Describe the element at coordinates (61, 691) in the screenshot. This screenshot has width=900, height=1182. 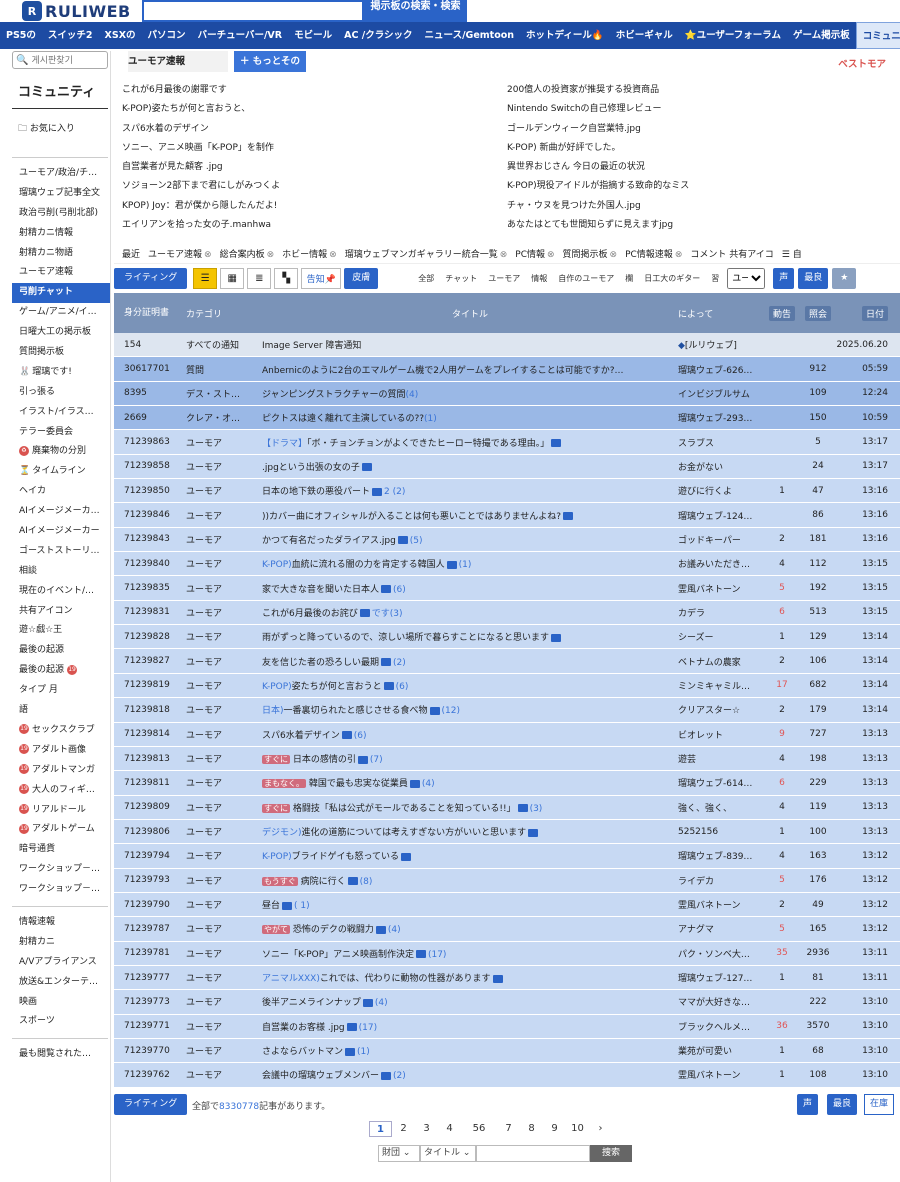
I see `sidebar-item: タイプ 月` at that location.